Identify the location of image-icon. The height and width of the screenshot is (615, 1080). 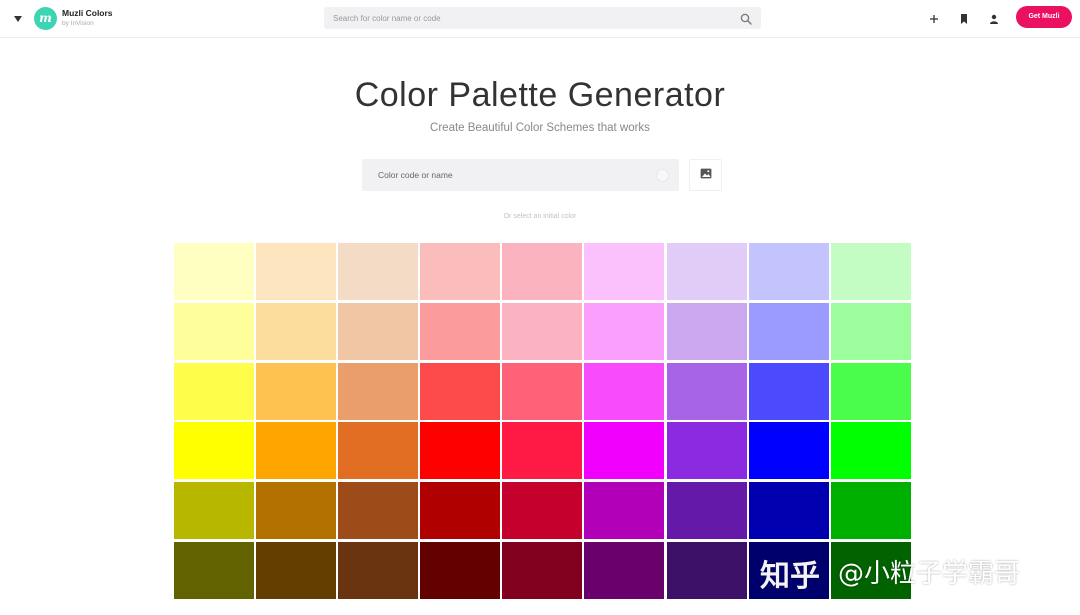
(706, 175).